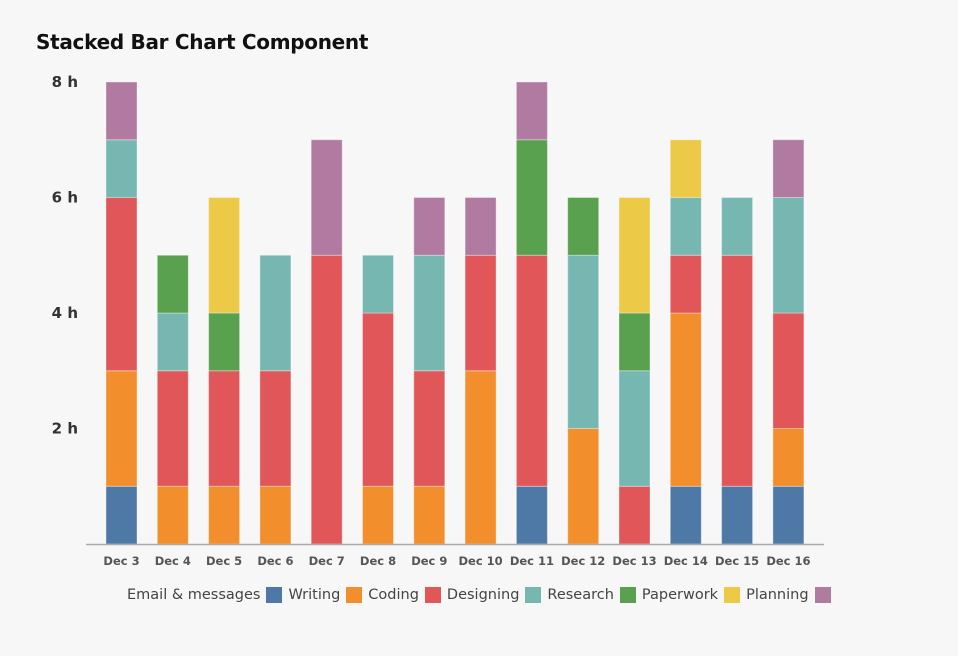  What do you see at coordinates (583, 341) in the screenshot?
I see `bar-segment: Dec 12 — Designing: 3 h` at bounding box center [583, 341].